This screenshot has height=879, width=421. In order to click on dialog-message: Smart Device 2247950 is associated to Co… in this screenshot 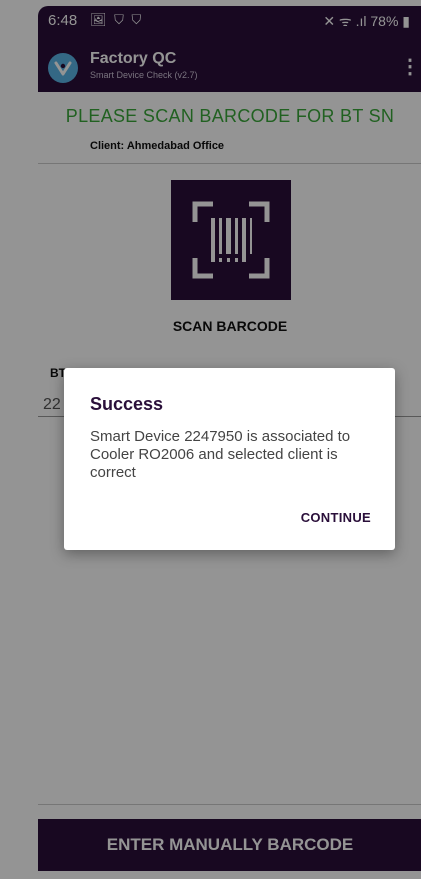, I will do `click(220, 454)`.